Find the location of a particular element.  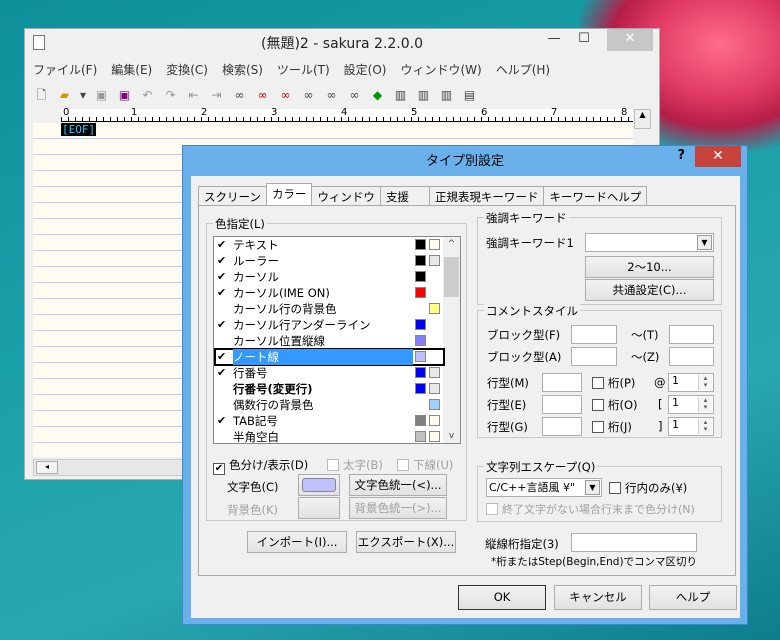

color-list-item: カーソル行の背景色 is located at coordinates (329, 309).